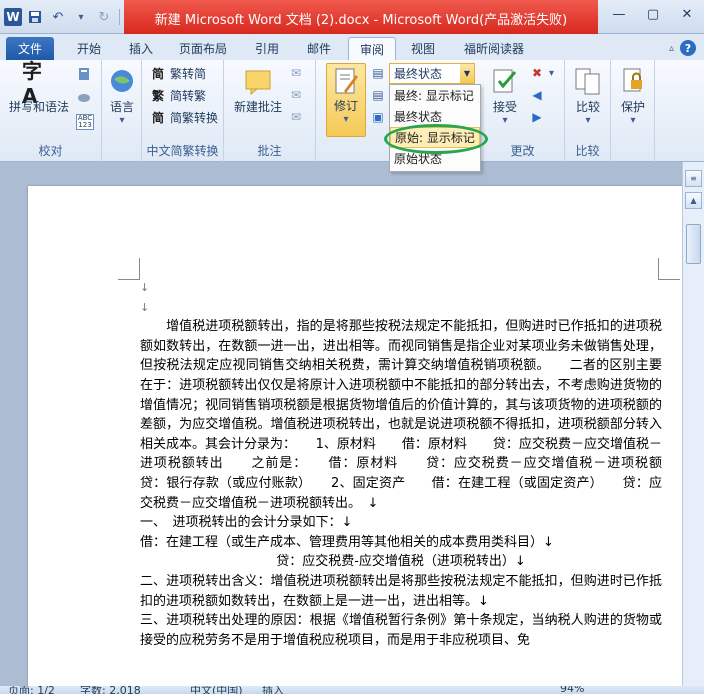 The width and height of the screenshot is (704, 694). I want to click on group-compare: 比较 ▾ 比较, so click(588, 111).